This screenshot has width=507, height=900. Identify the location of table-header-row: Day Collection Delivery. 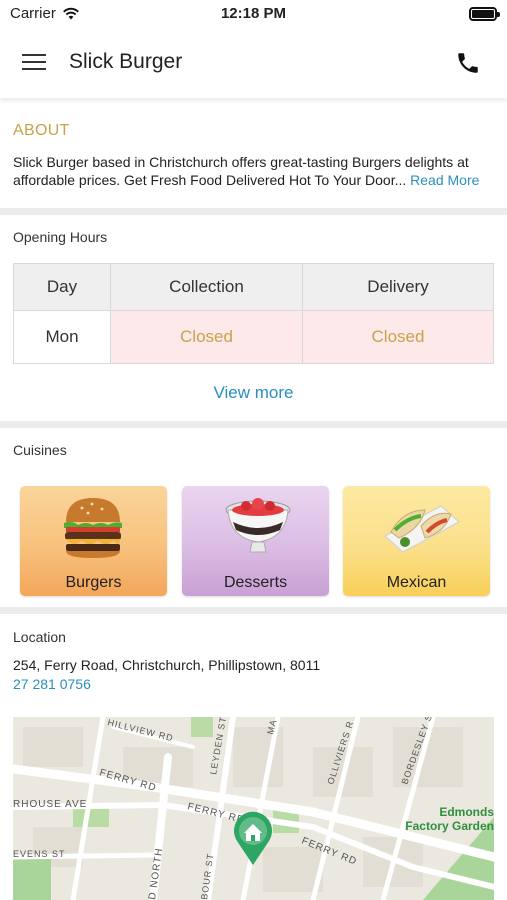
(253, 287).